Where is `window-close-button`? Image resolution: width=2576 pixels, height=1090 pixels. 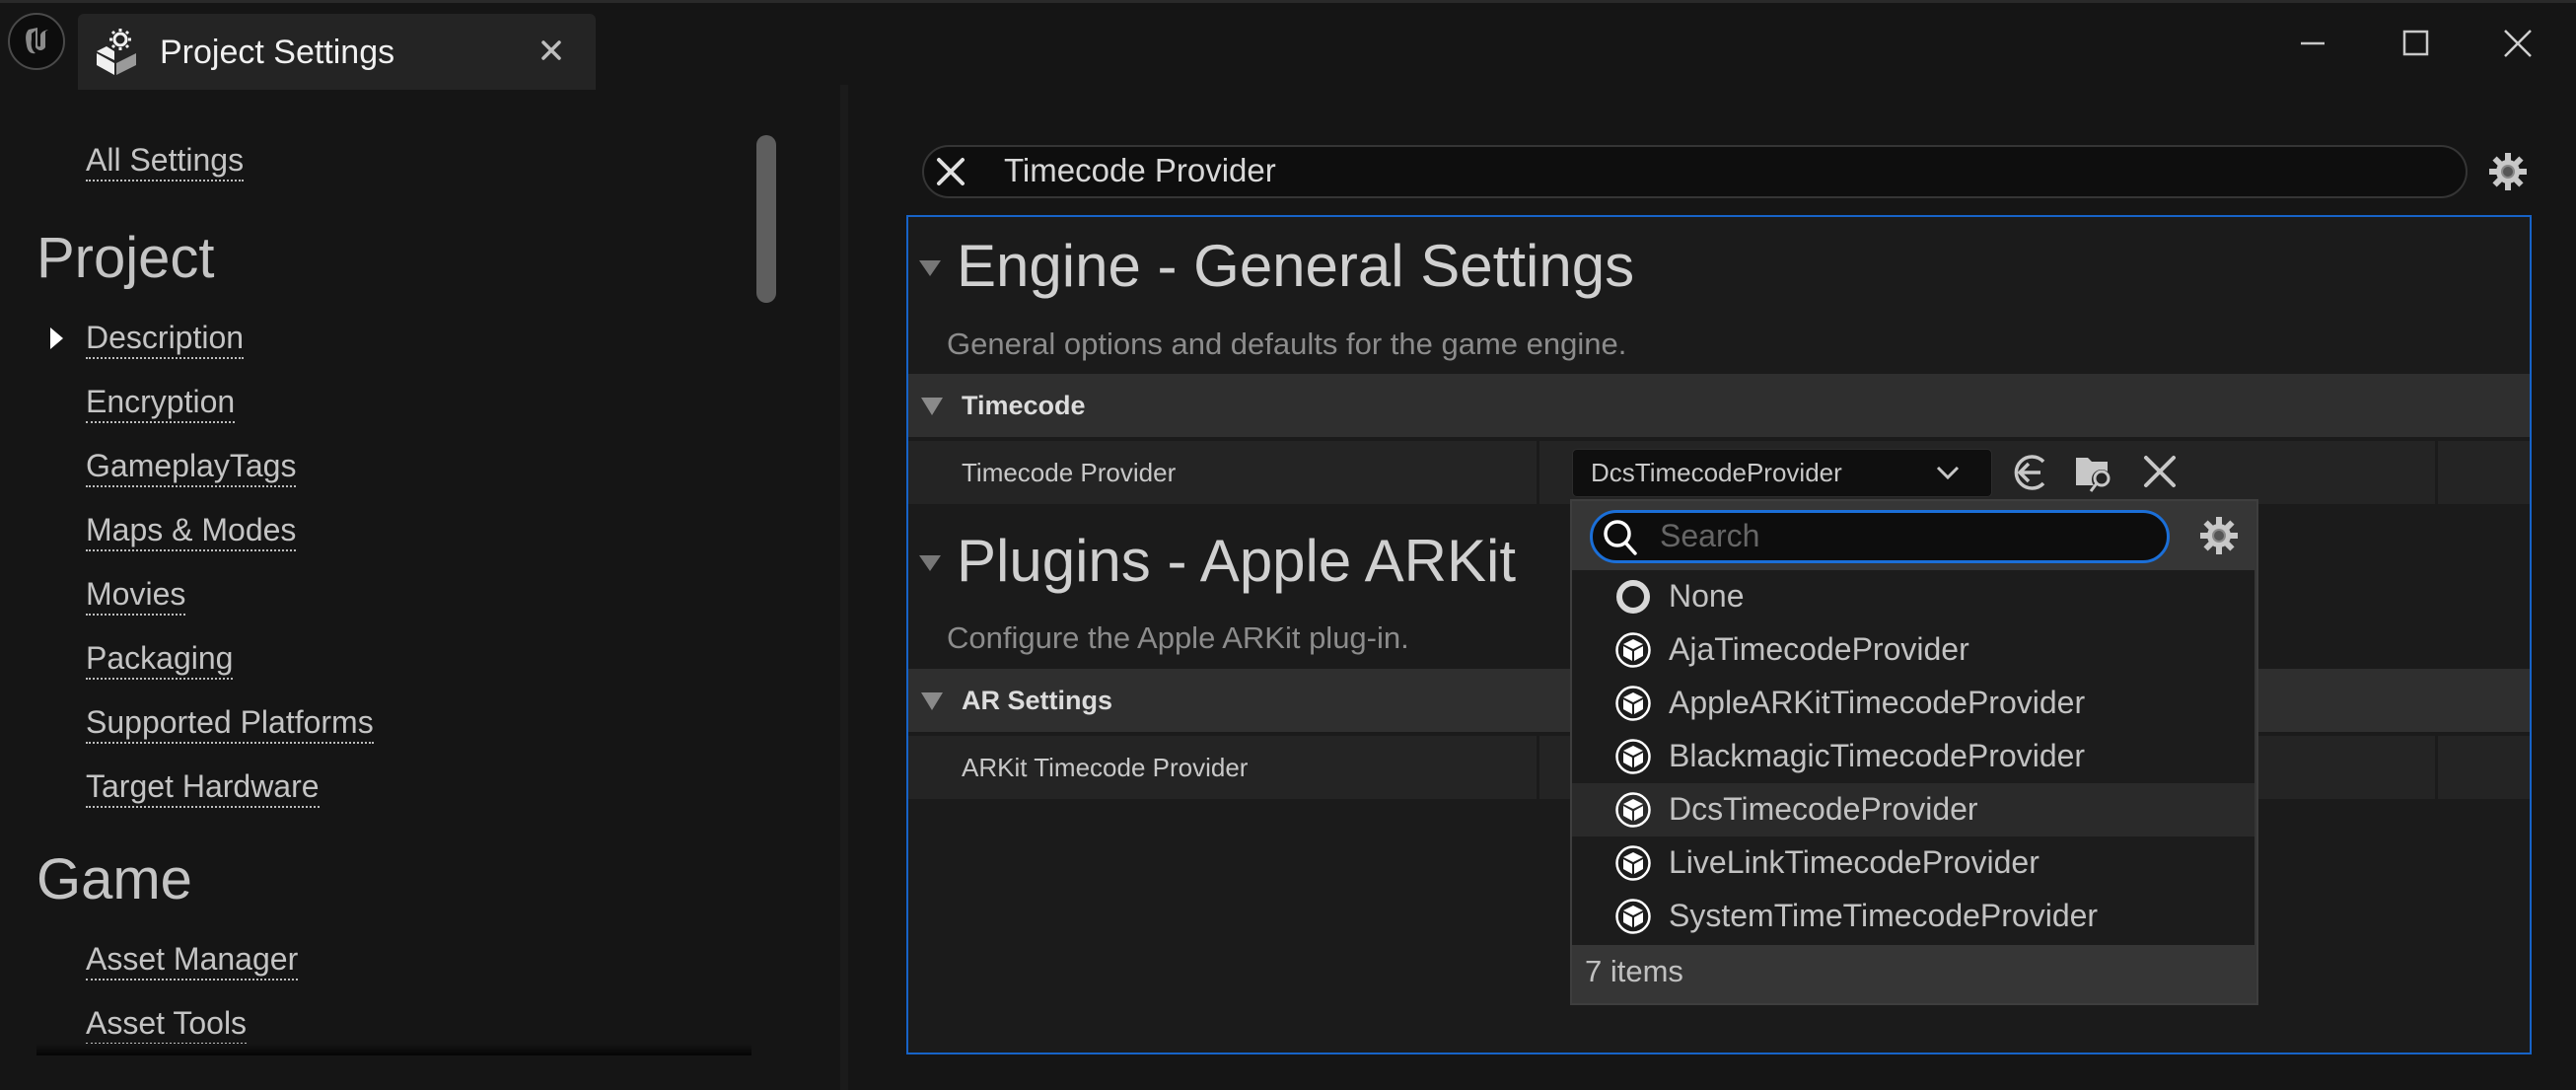 window-close-button is located at coordinates (2518, 43).